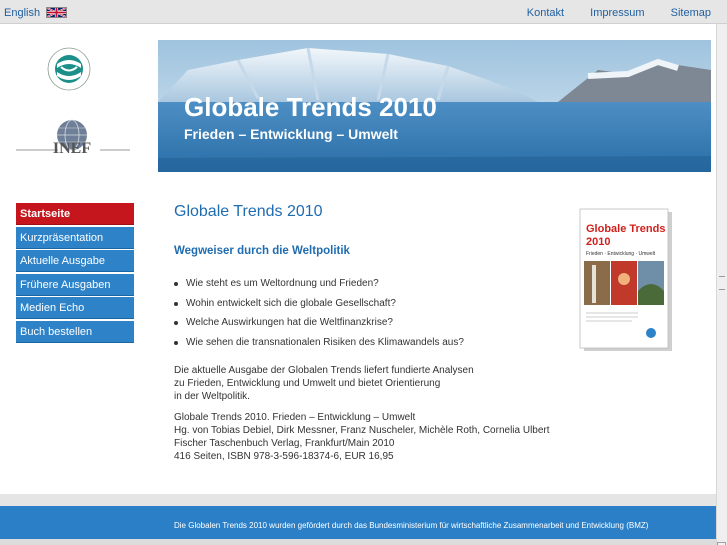 The height and width of the screenshot is (545, 727). I want to click on link-impressum: Impressum, so click(617, 13).